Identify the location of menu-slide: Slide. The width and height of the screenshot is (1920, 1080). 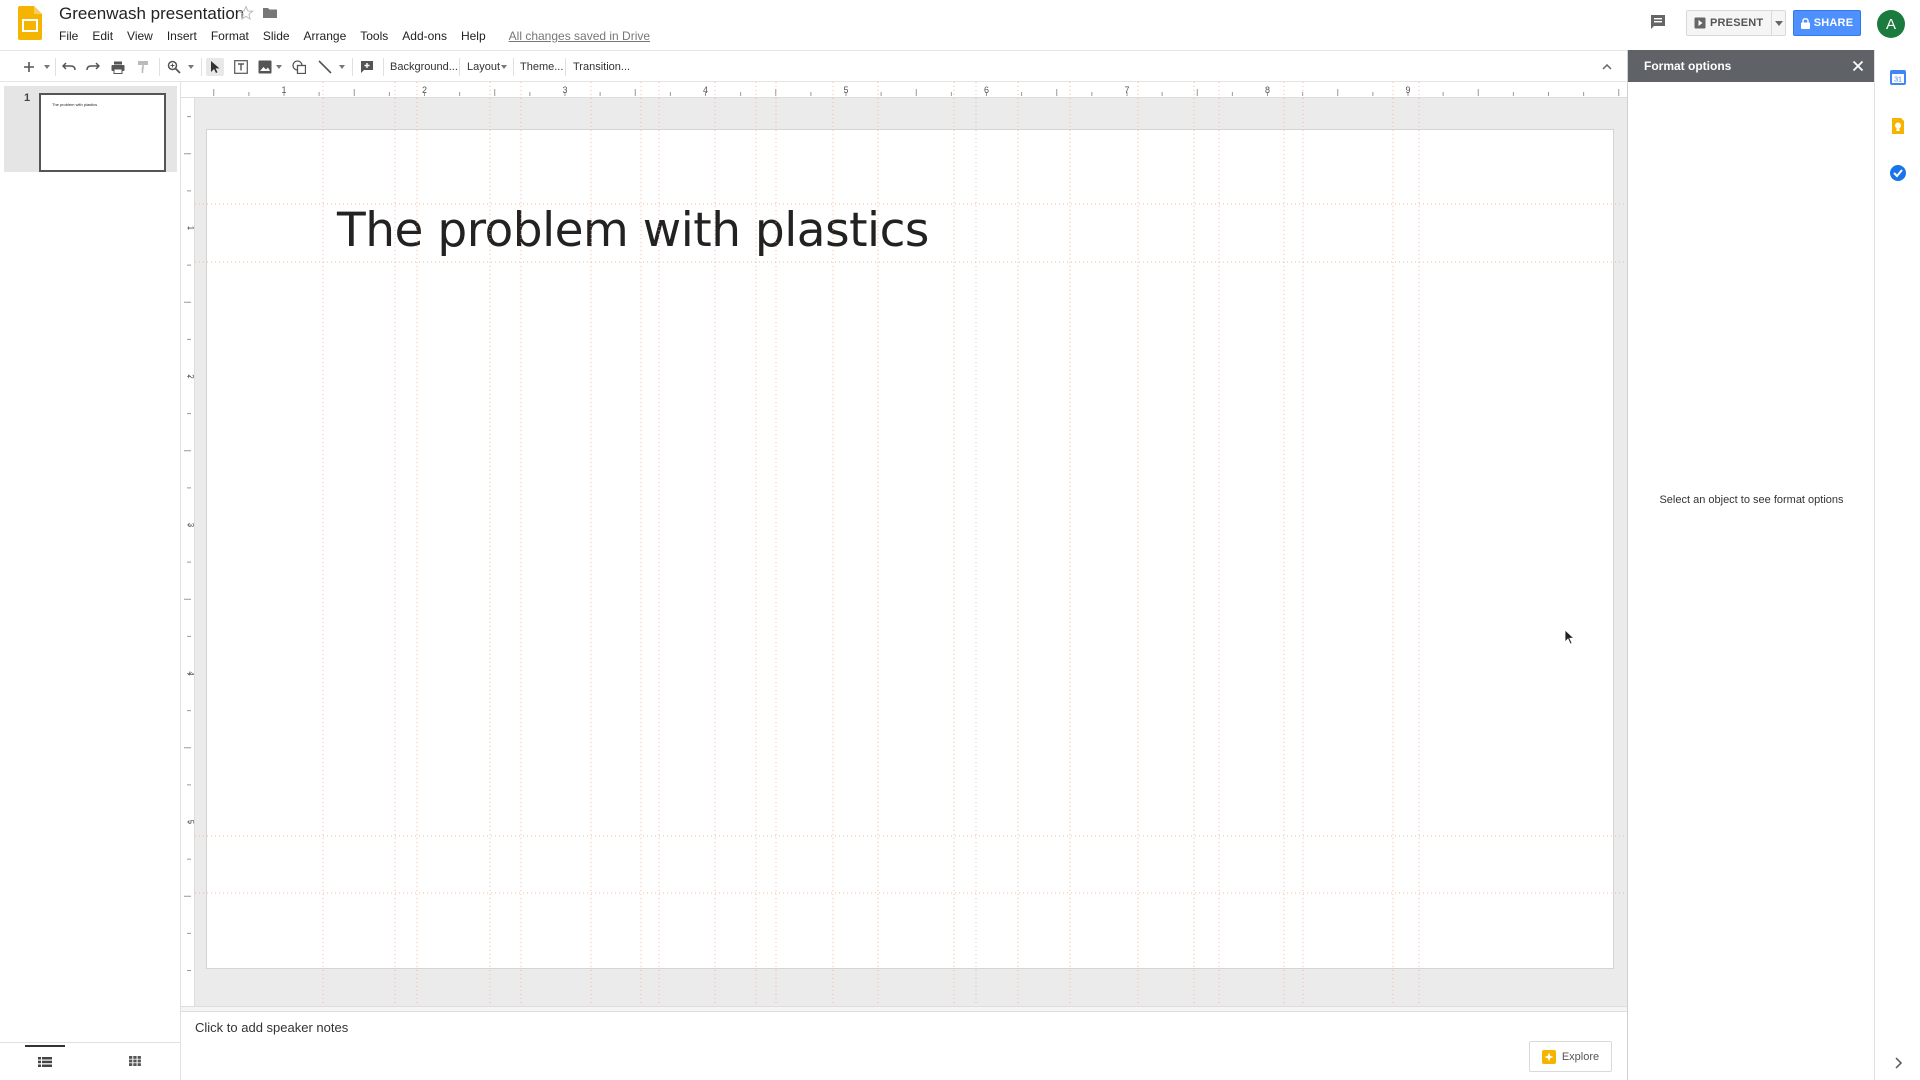
(276, 36).